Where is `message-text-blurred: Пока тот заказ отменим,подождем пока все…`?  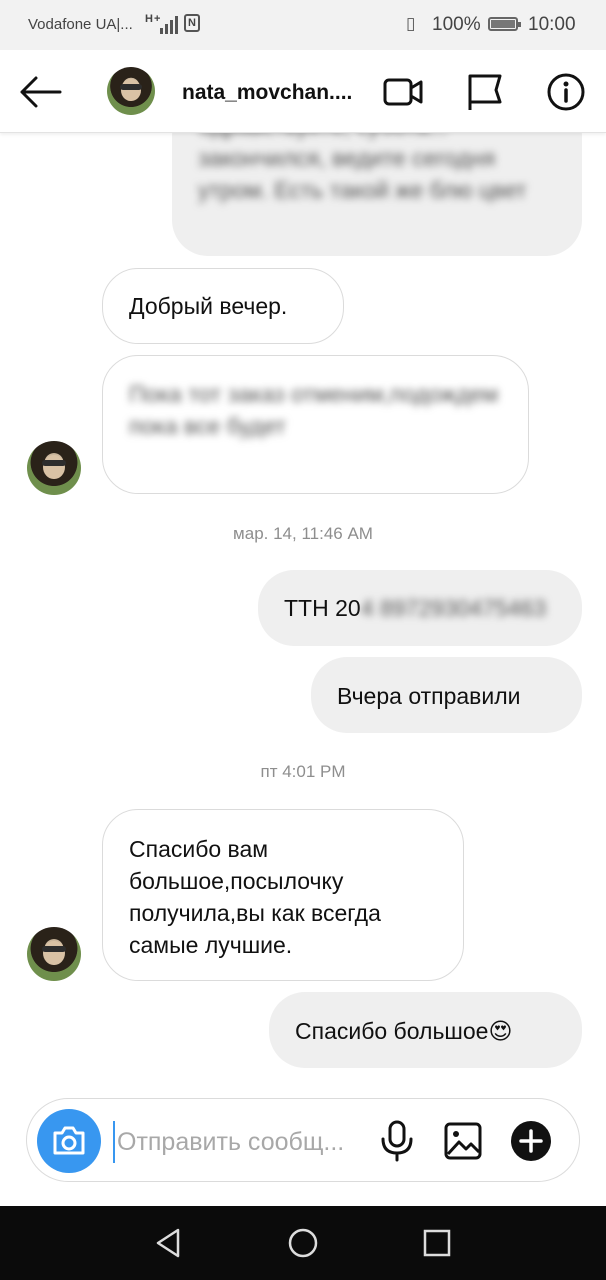 message-text-blurred: Пока тот заказ отменим,подождем пока все… is located at coordinates (314, 410).